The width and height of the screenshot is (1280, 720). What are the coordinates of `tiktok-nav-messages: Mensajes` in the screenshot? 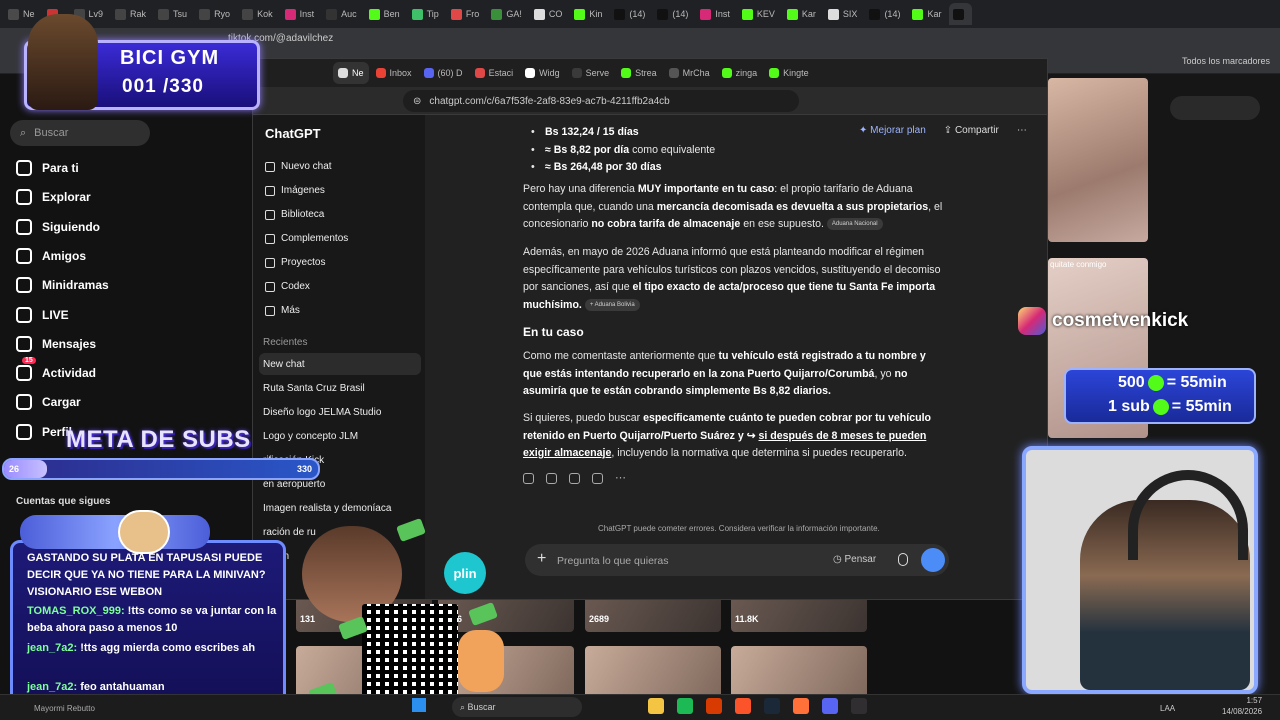 It's located at (56, 343).